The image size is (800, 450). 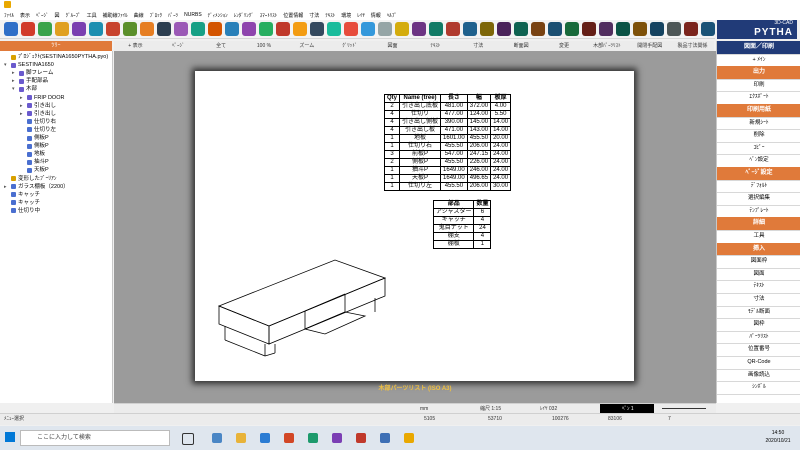 What do you see at coordinates (95, 438) in the screenshot?
I see `taskbar-search-box: ここに入力して検索` at bounding box center [95, 438].